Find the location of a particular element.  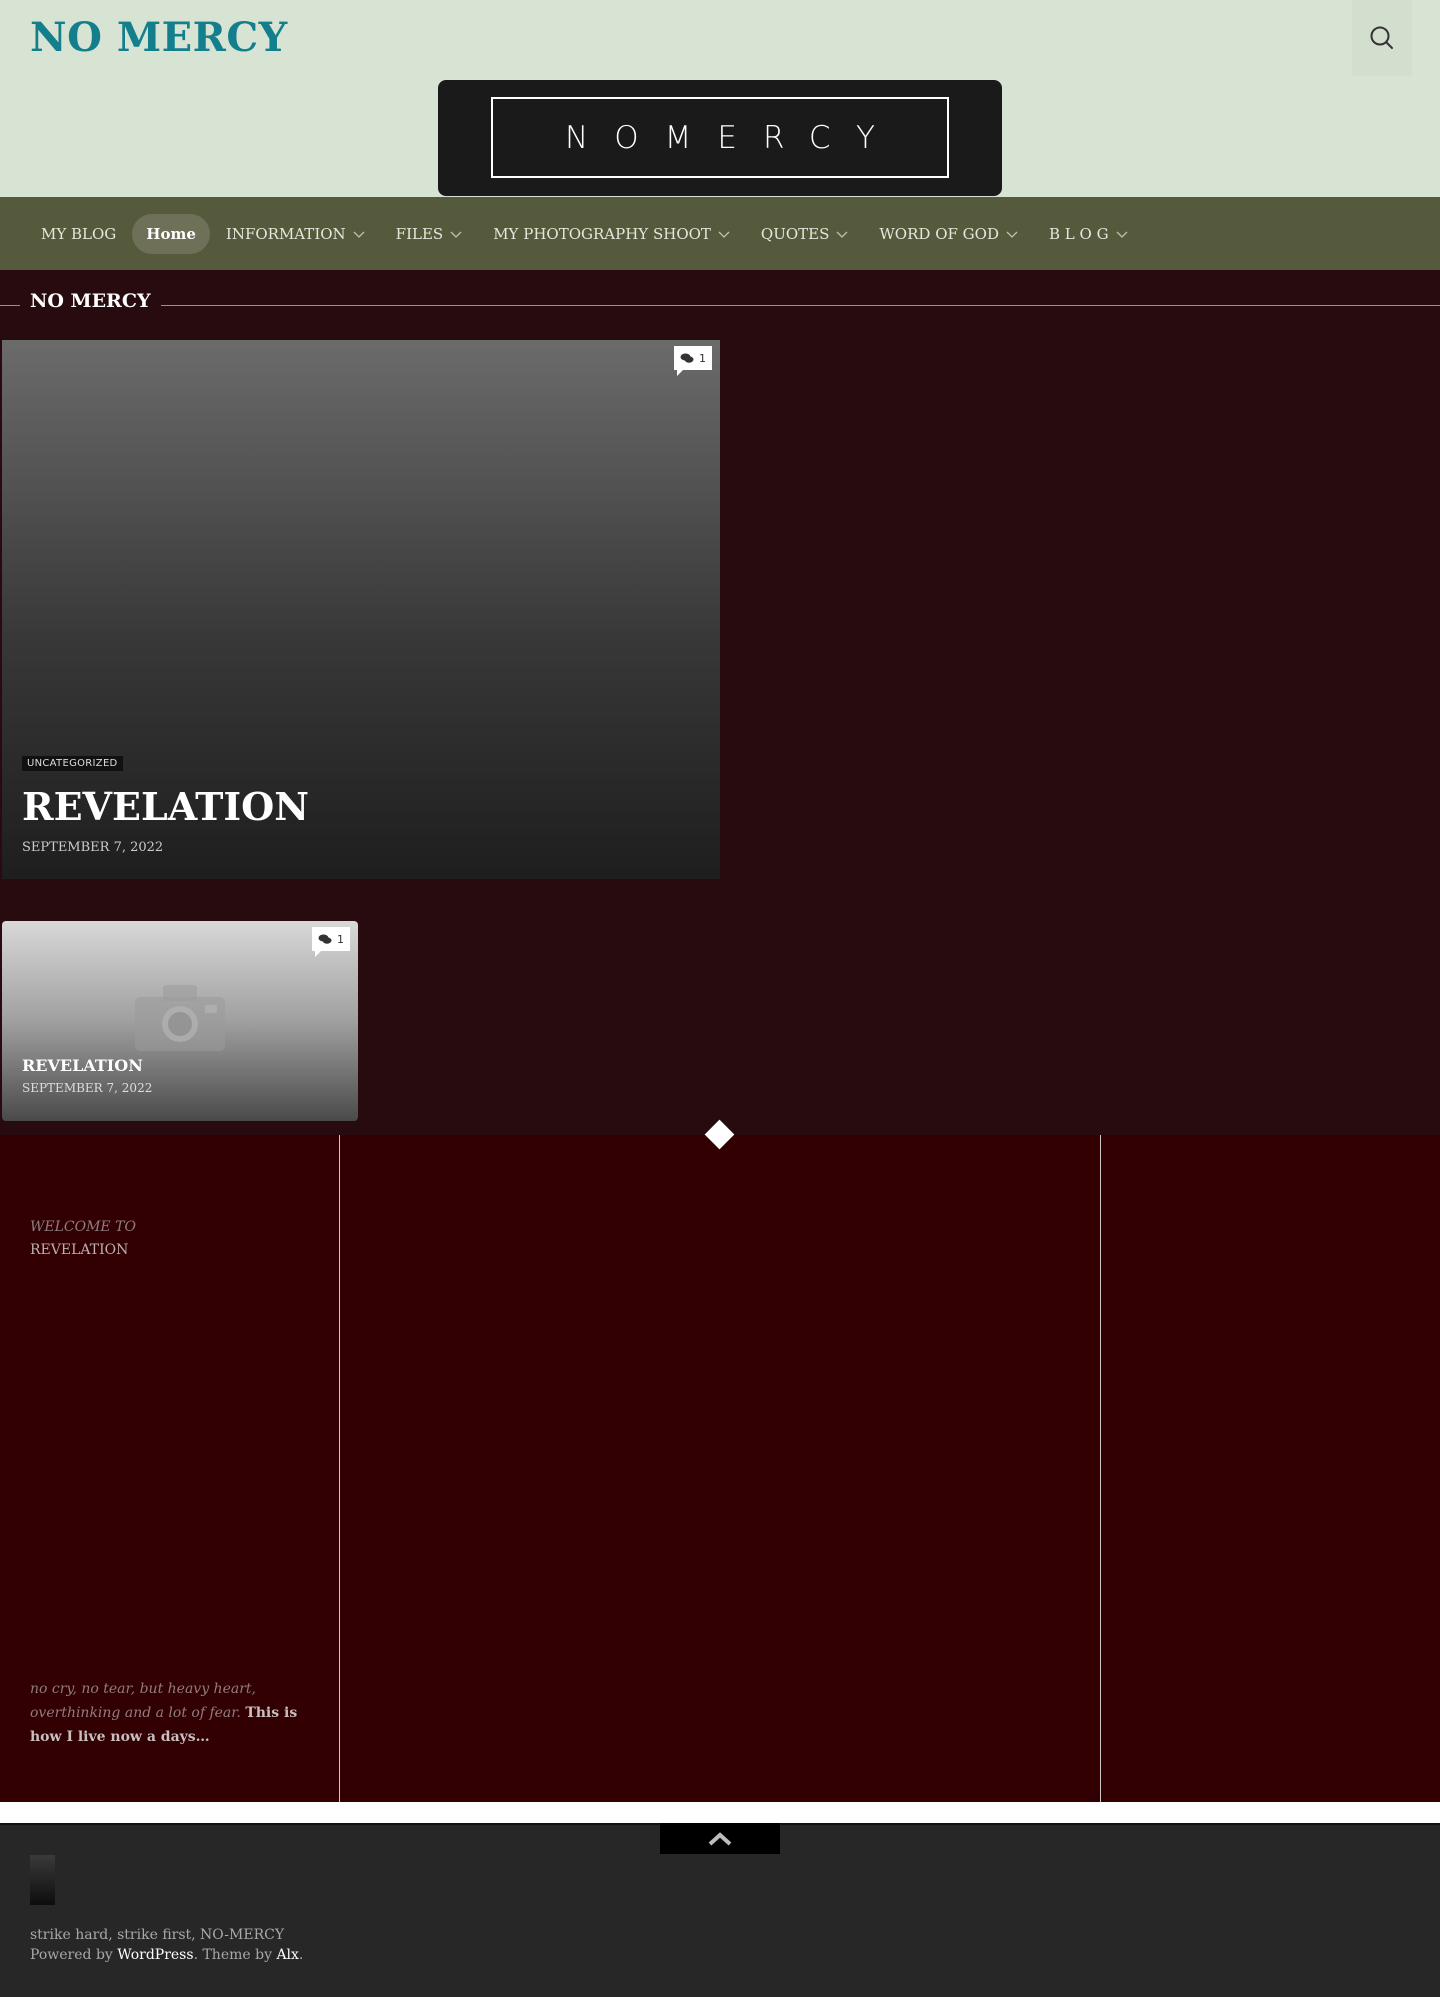

featured-post-title: REVELATION is located at coordinates (165, 806).